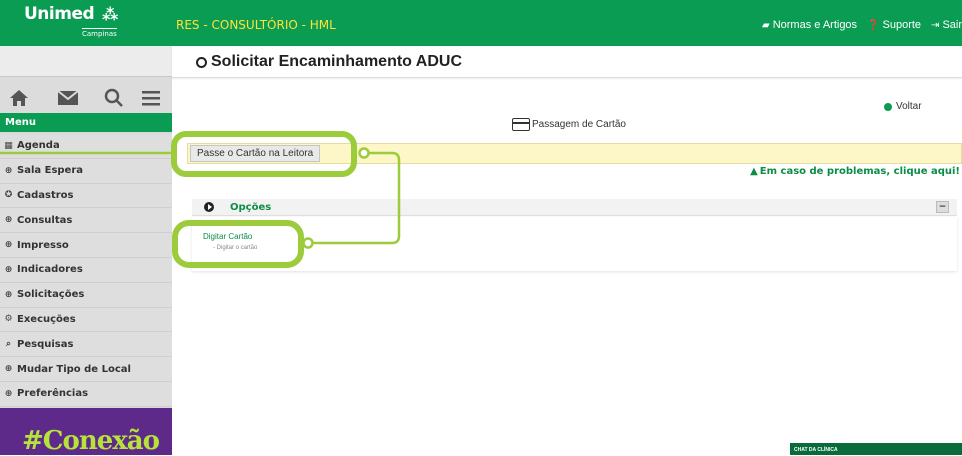  I want to click on page-title-bar: Solicitar Encaminhamento ADUC, so click(567, 62).